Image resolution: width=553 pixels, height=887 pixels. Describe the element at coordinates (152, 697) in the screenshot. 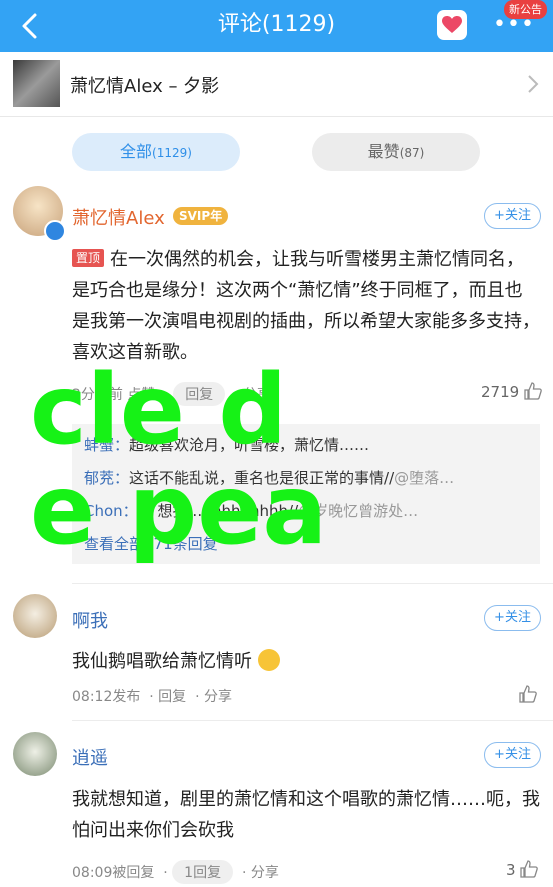

I see `comment-meta: 08:12发布 · 回复 · 分享` at that location.